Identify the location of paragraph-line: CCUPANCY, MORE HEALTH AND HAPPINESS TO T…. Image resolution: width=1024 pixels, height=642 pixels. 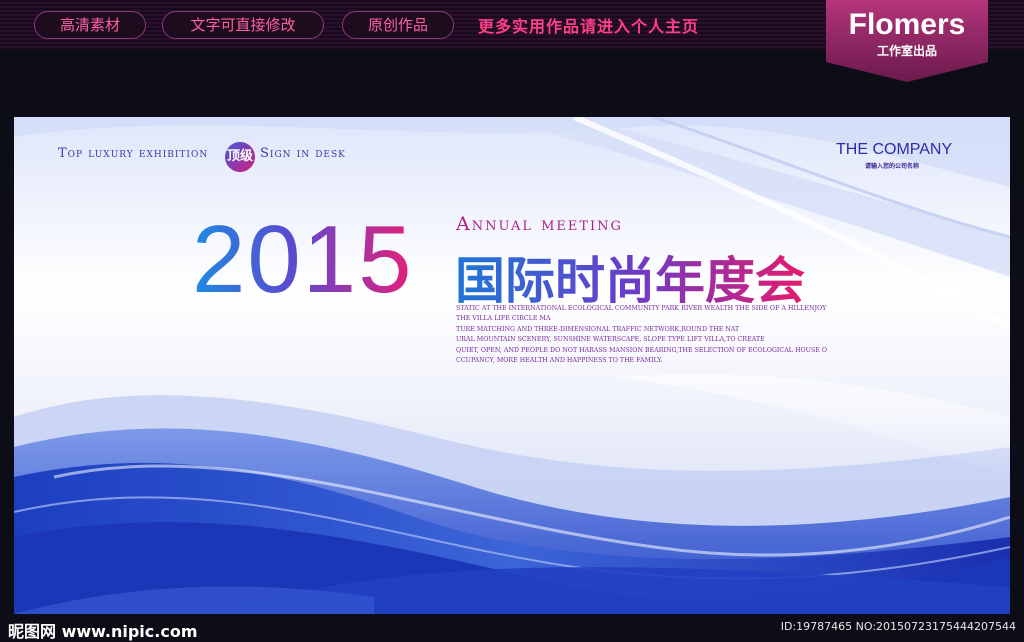
(559, 360).